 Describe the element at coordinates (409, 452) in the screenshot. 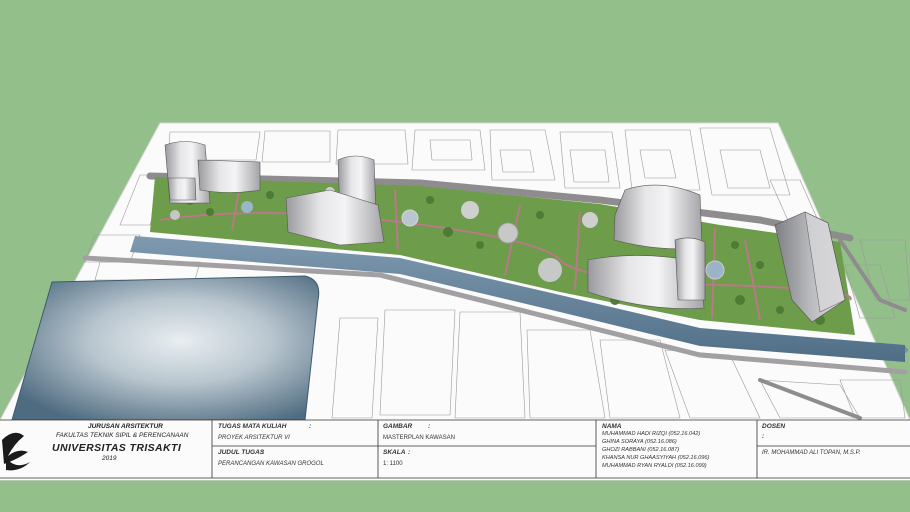

I see `scale-sep: :` at that location.